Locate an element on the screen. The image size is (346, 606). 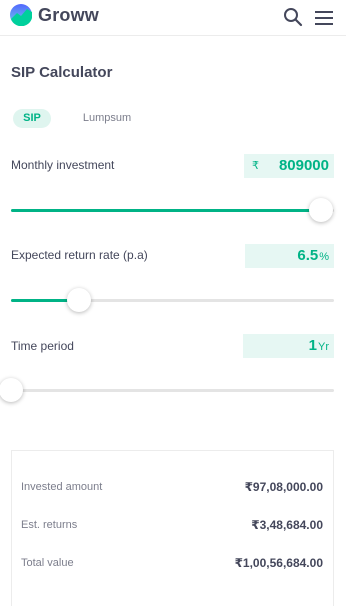
total-value-label: Total value is located at coordinates (47, 563).